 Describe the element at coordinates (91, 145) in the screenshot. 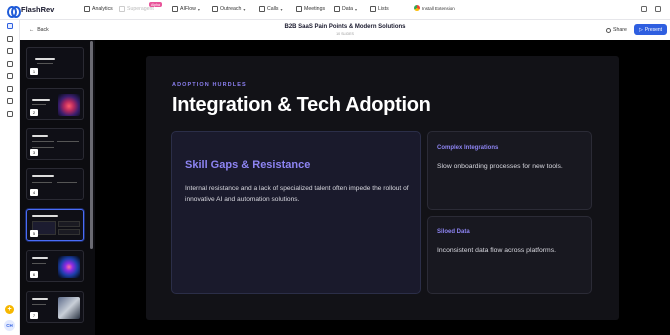

I see `thumbnail-scrollbar` at that location.